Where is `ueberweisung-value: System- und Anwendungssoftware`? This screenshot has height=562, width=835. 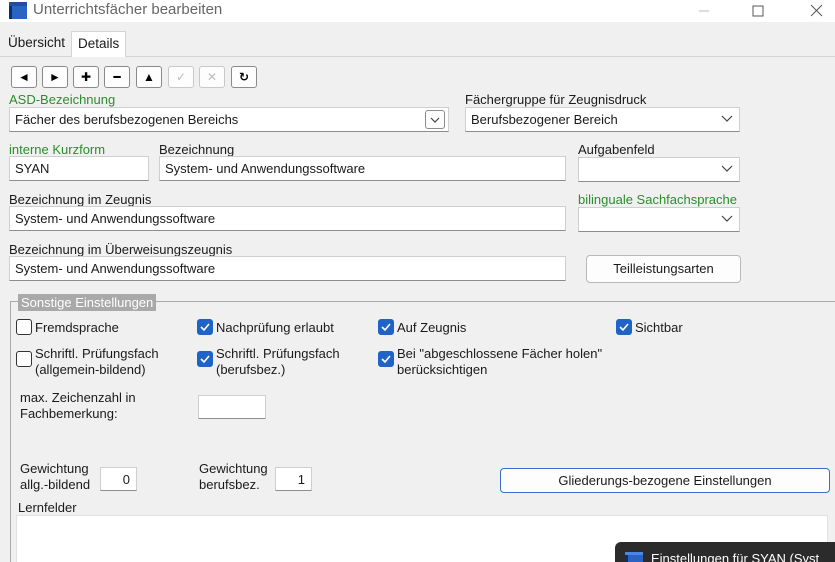 ueberweisung-value: System- und Anwendungssoftware is located at coordinates (115, 268).